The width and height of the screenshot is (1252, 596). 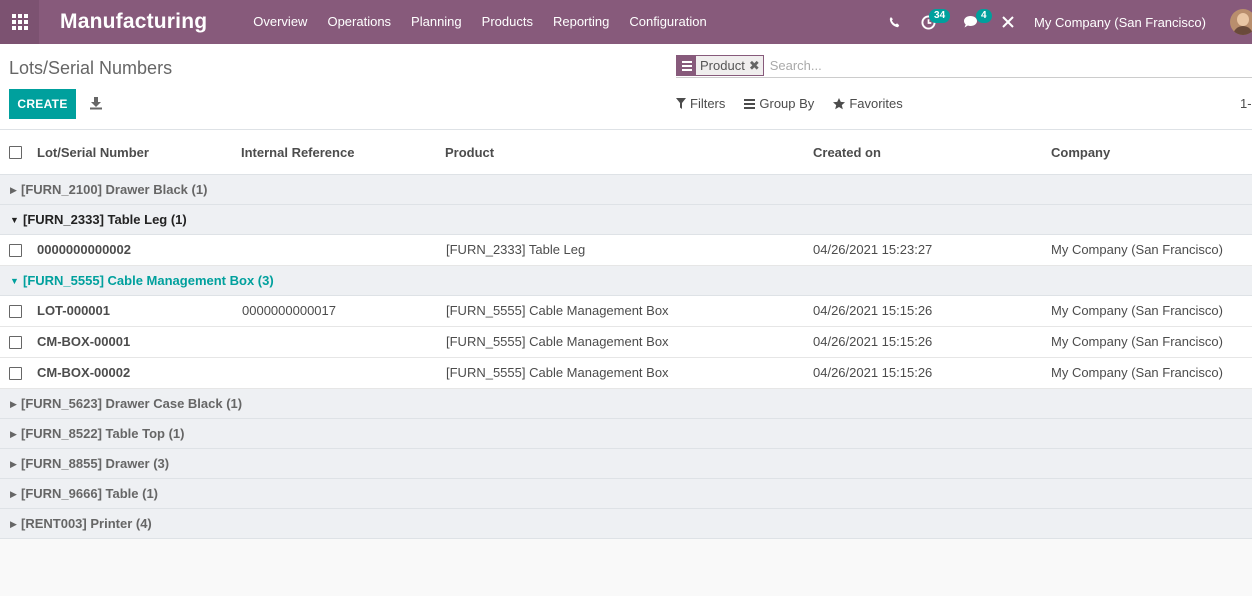 What do you see at coordinates (84, 341) in the screenshot?
I see `cell-lot: CM-BOX-00001` at bounding box center [84, 341].